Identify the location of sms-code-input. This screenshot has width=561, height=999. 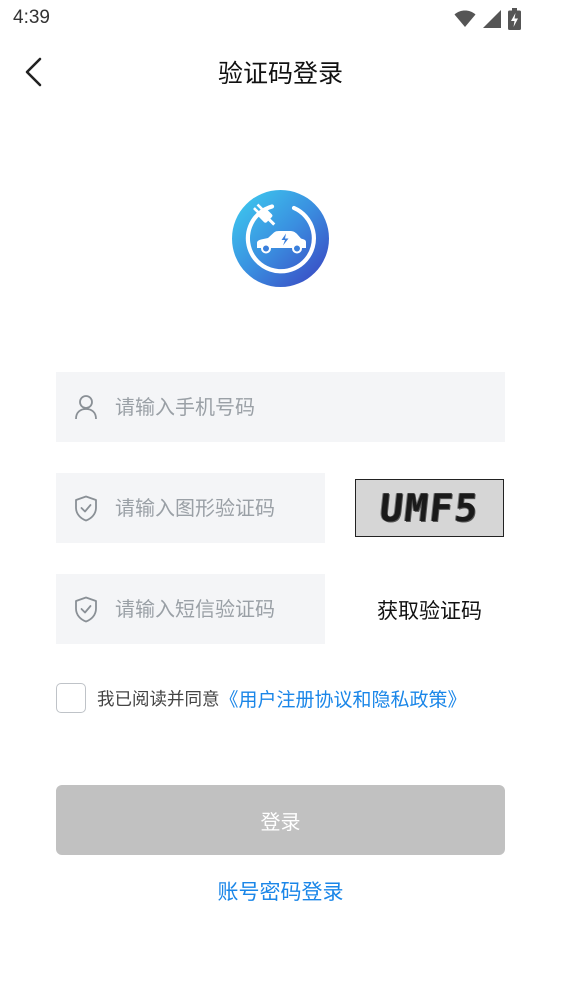
(220, 609).